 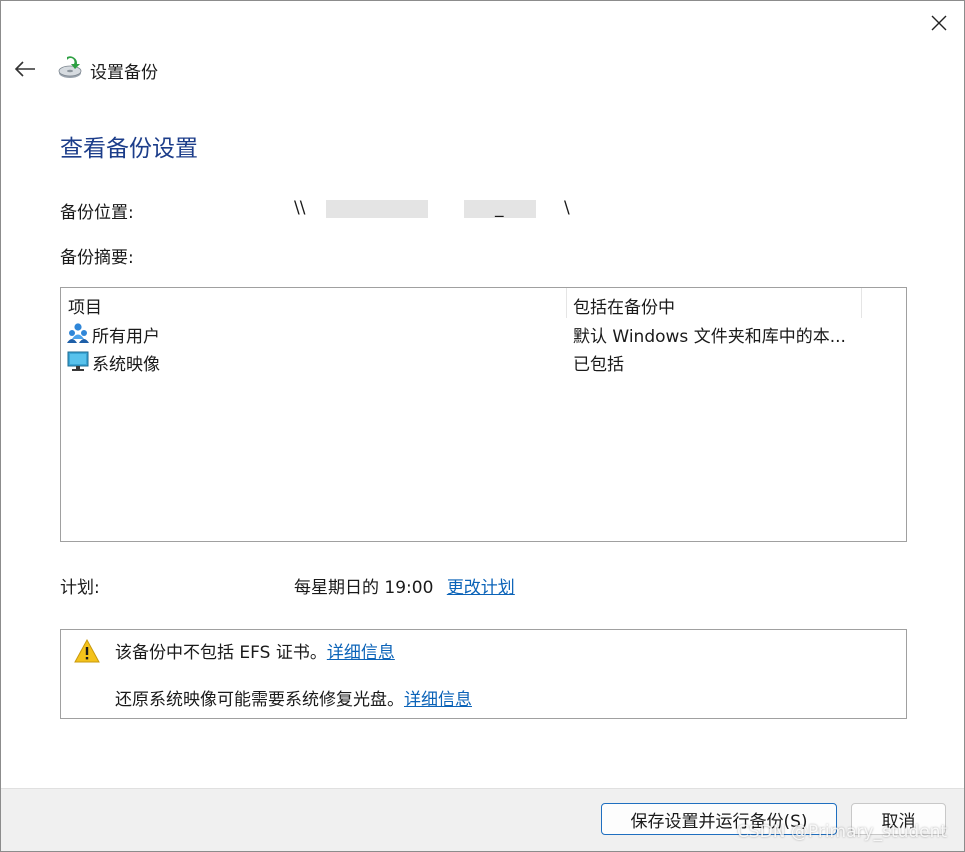 I want to click on schedule-text: 每星期日的 19:00, so click(x=364, y=588).